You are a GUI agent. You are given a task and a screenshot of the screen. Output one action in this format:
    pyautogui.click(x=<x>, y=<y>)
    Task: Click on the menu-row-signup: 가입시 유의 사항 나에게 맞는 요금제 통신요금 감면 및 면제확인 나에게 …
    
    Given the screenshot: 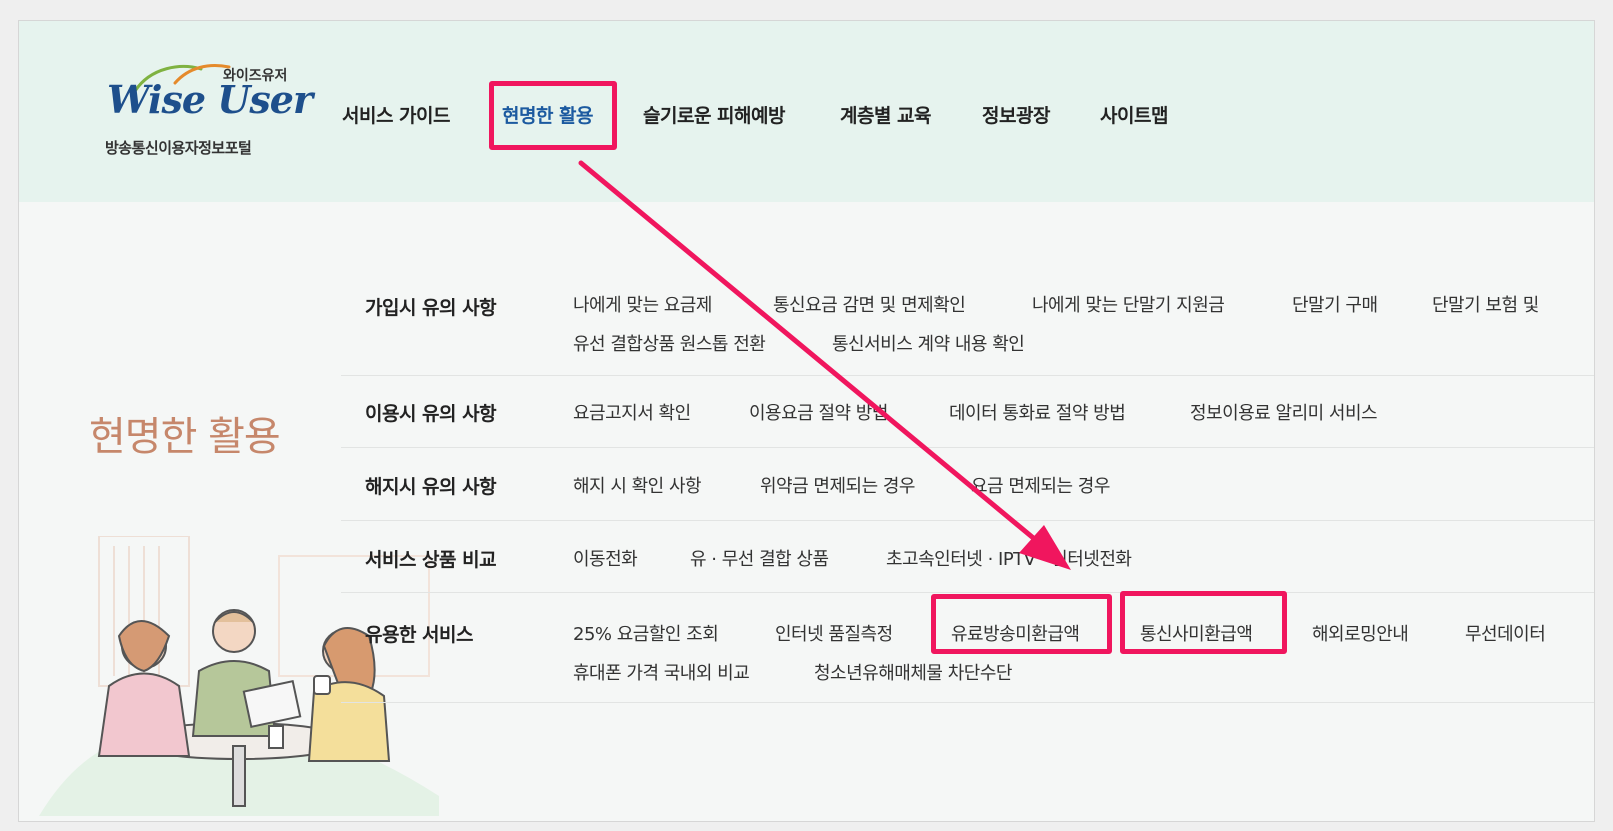 What is the action you would take?
    pyautogui.click(x=967, y=320)
    